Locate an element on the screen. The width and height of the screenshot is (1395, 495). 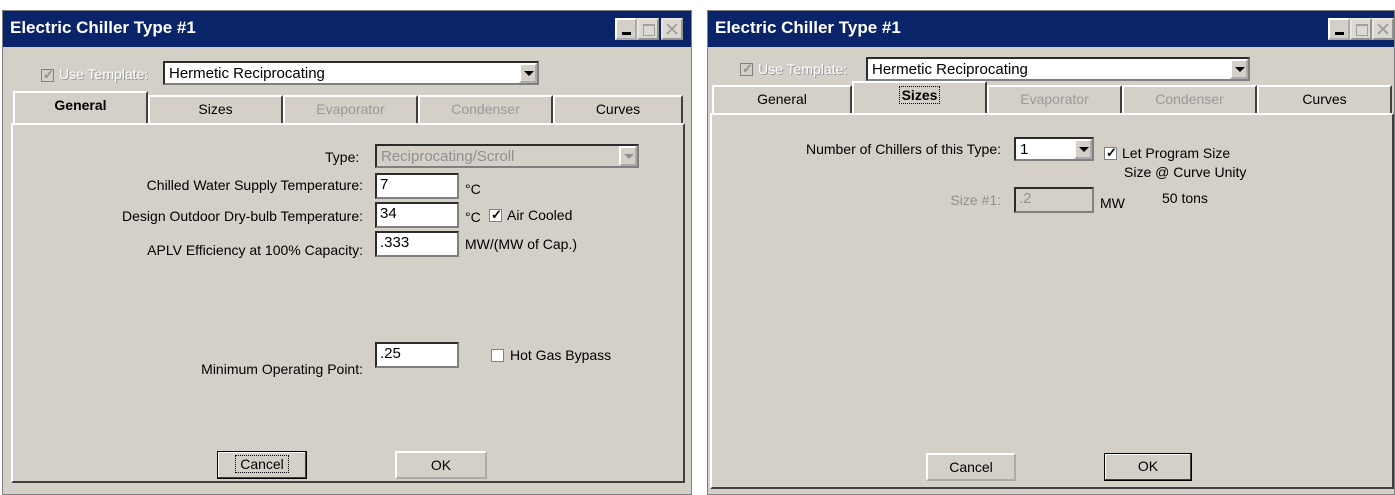
chilled-water-unit: °C is located at coordinates (473, 189).